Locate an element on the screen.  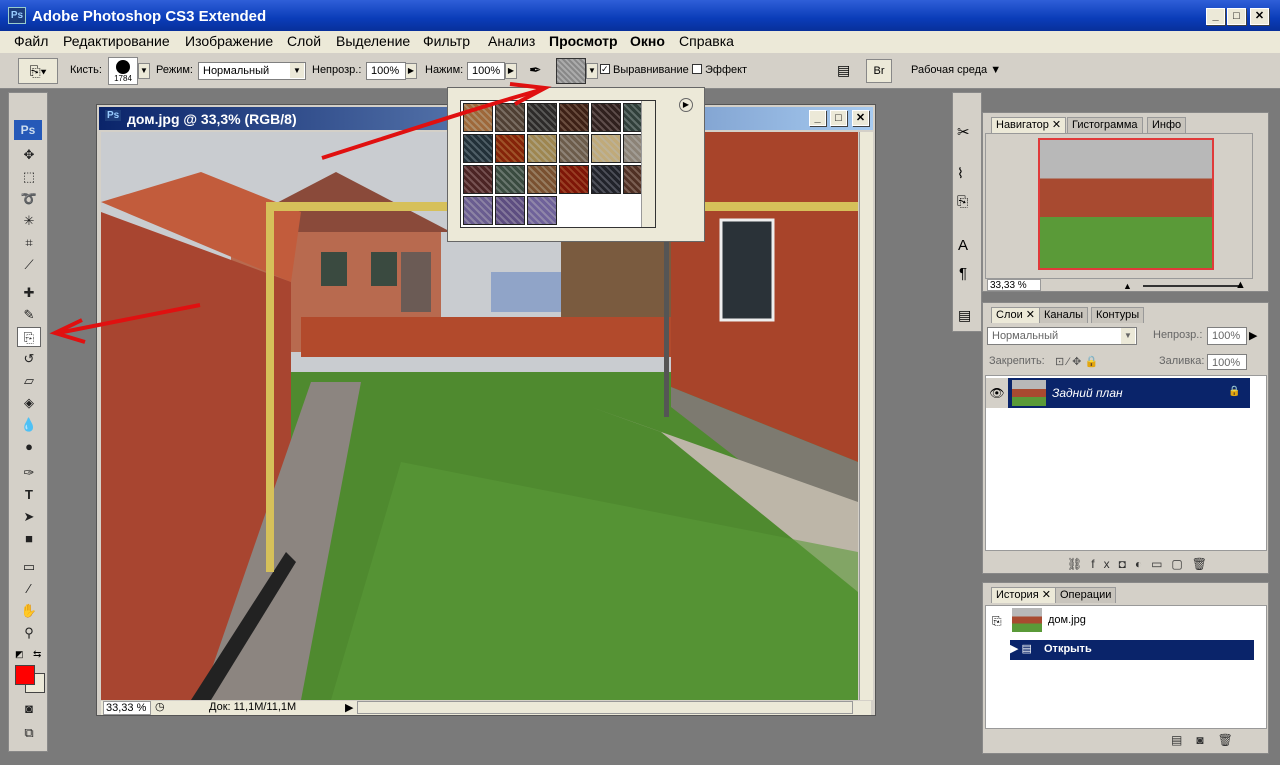
tab-channels: Каналы is located at coordinates (1064, 315).